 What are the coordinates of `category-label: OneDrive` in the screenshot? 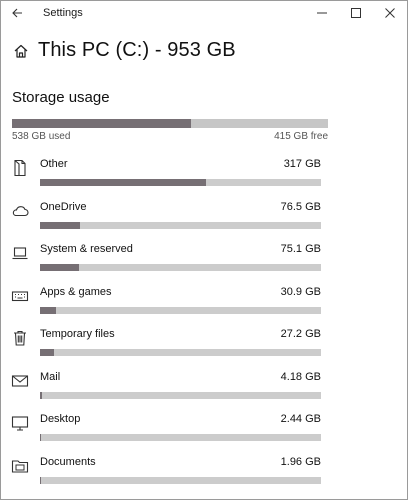 It's located at (63, 206).